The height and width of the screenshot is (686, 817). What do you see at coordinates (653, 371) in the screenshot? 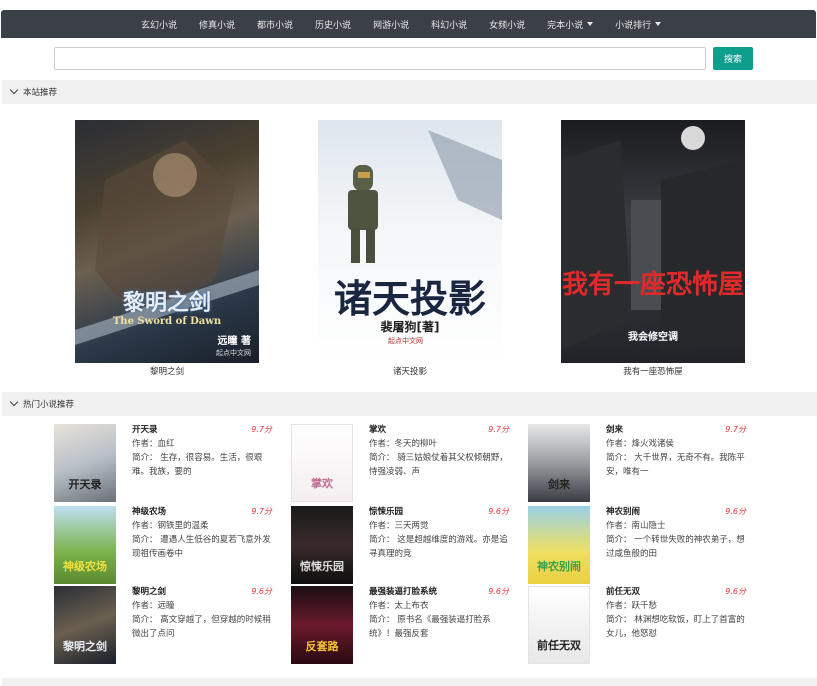
I see `book-title: 我有一座恐怖屋` at bounding box center [653, 371].